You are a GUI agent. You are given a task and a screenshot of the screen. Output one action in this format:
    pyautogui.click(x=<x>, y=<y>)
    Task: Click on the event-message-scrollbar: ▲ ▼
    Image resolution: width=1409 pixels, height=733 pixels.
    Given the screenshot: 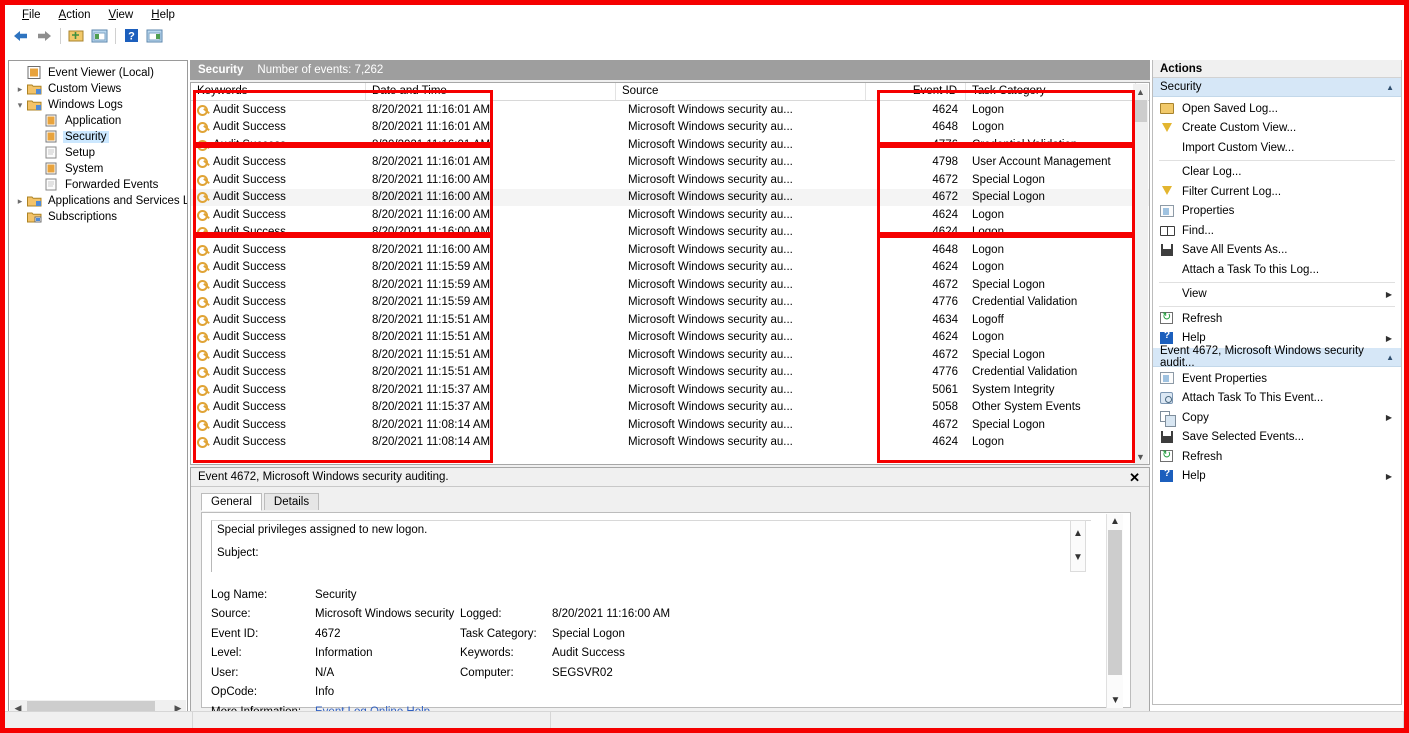 What is the action you would take?
    pyautogui.click(x=1078, y=546)
    